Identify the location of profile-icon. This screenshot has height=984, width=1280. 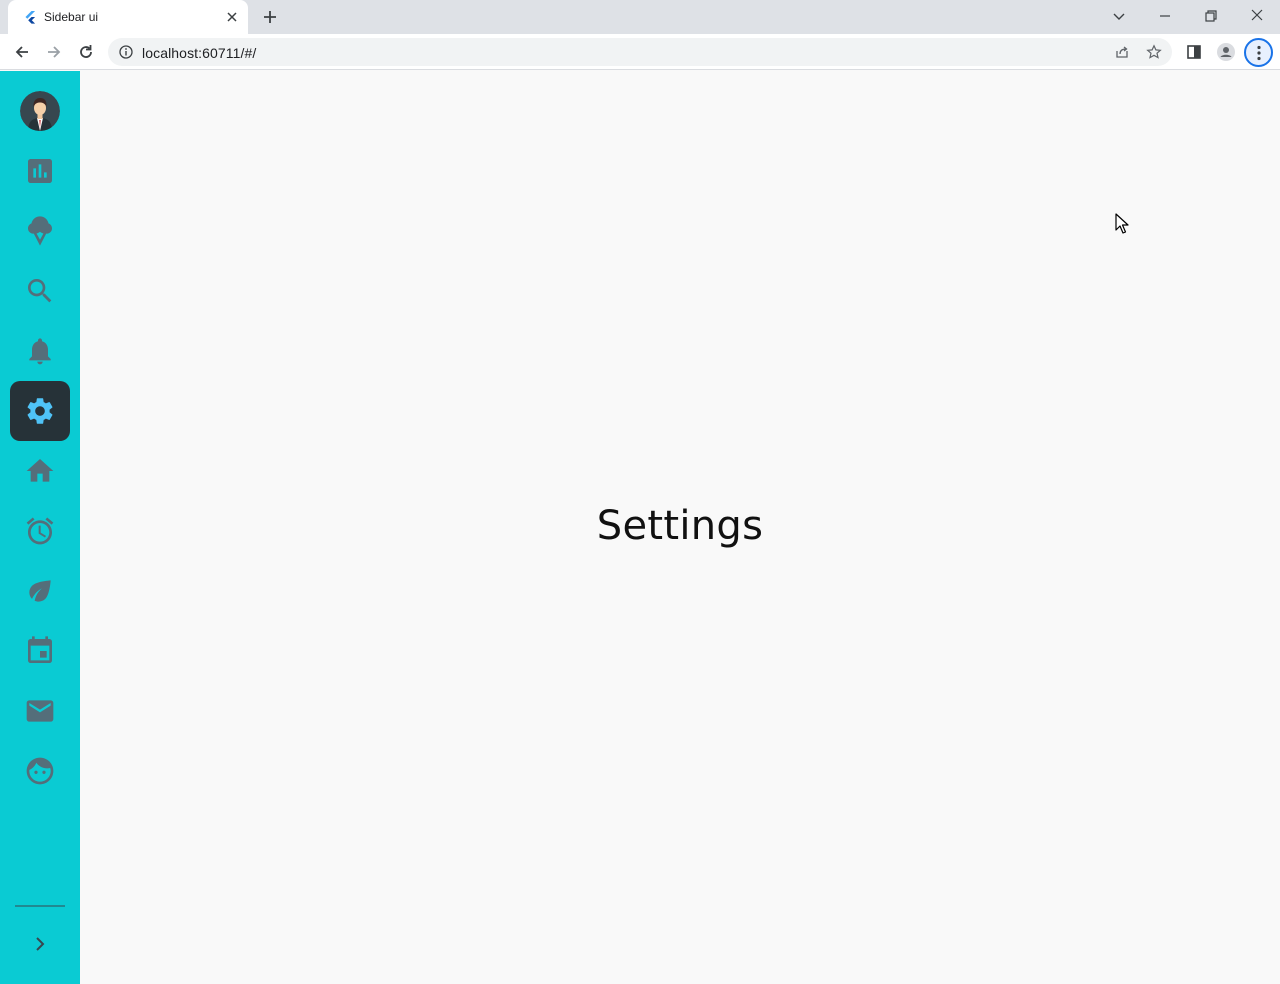
(1226, 52).